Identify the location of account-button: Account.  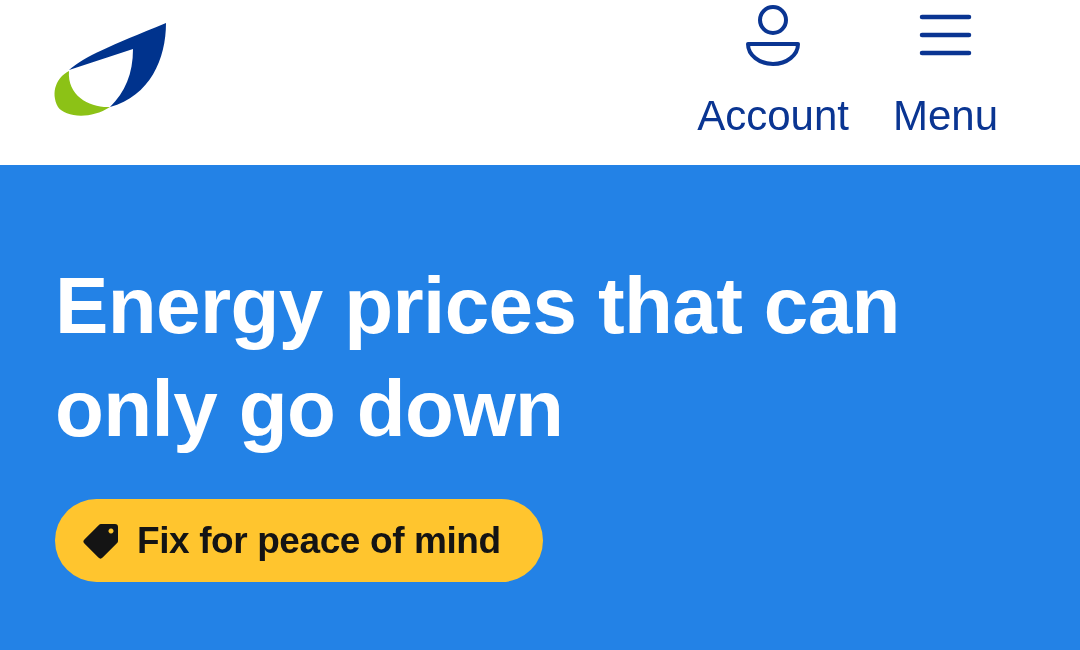
(773, 72).